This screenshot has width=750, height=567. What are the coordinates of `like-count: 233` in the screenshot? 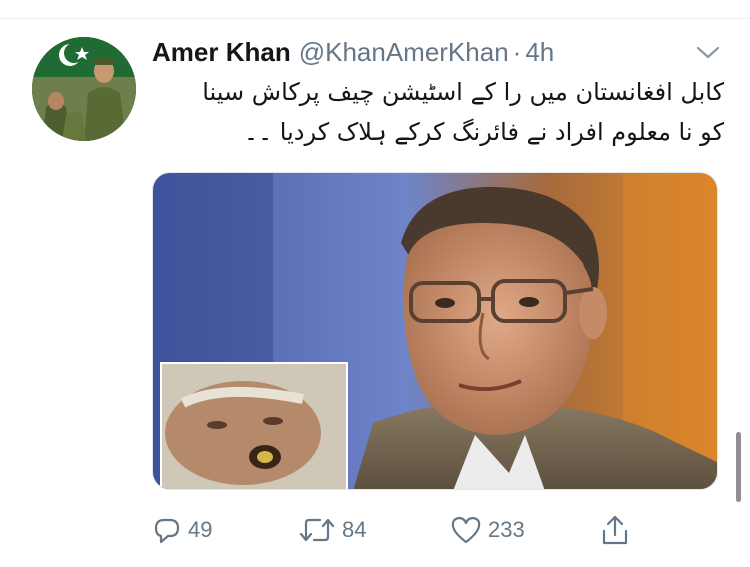 It's located at (506, 529).